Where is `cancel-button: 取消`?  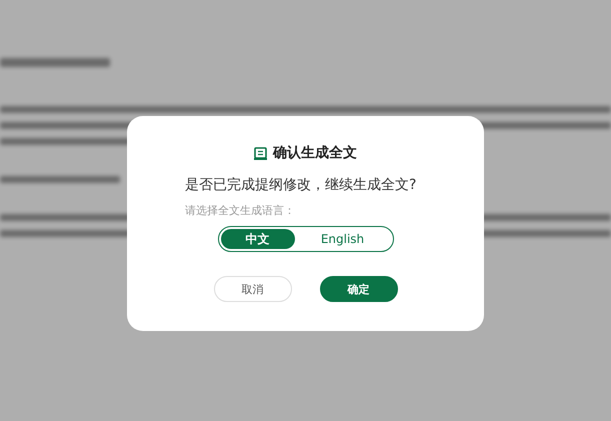
cancel-button: 取消 is located at coordinates (253, 289).